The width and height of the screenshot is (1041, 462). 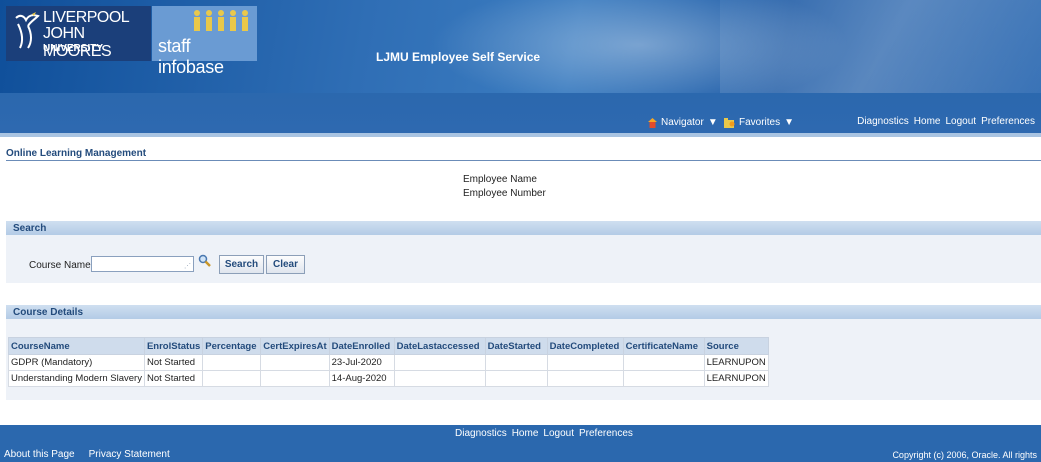 I want to click on favorites-menu: Favorites ▼, so click(x=759, y=122).